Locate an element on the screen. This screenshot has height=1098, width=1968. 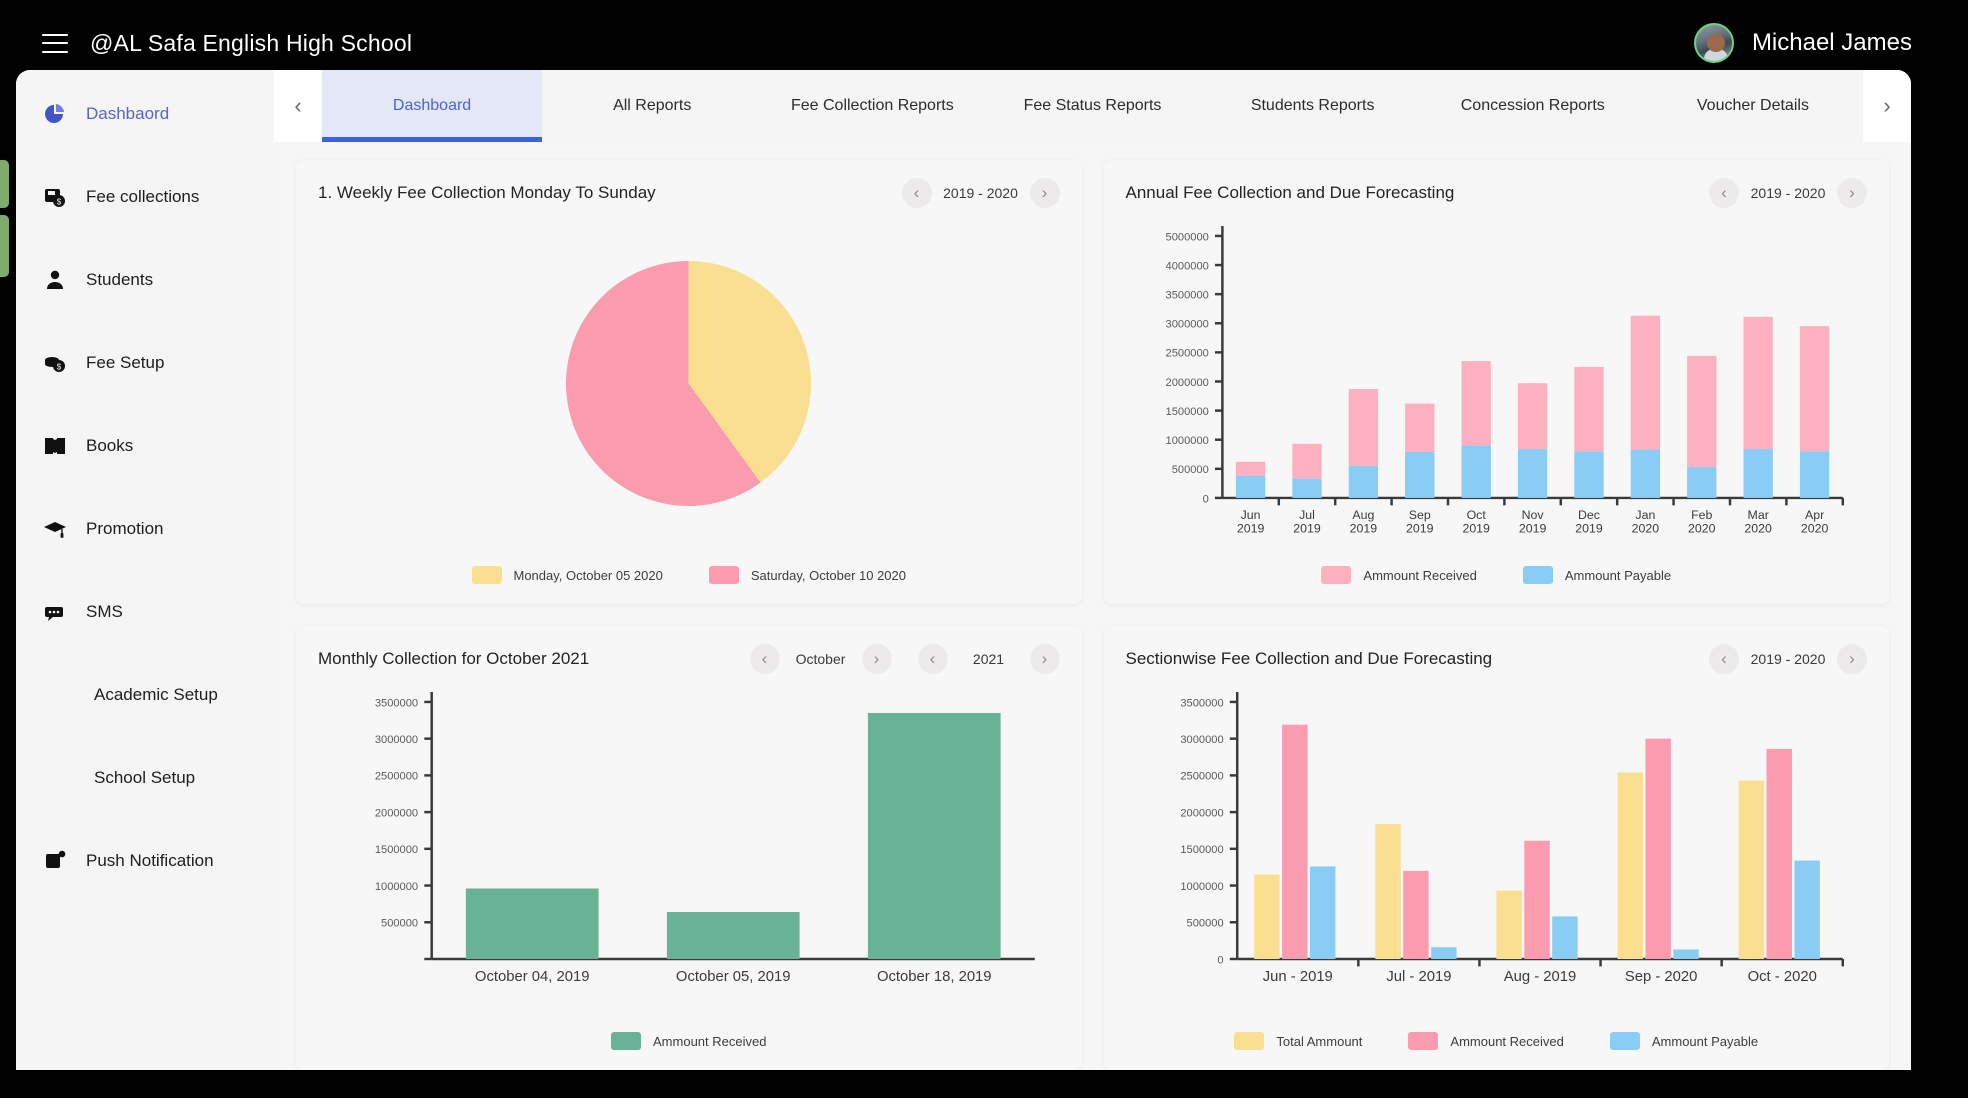
svg-text: October 04, 2019 is located at coordinates (532, 977).